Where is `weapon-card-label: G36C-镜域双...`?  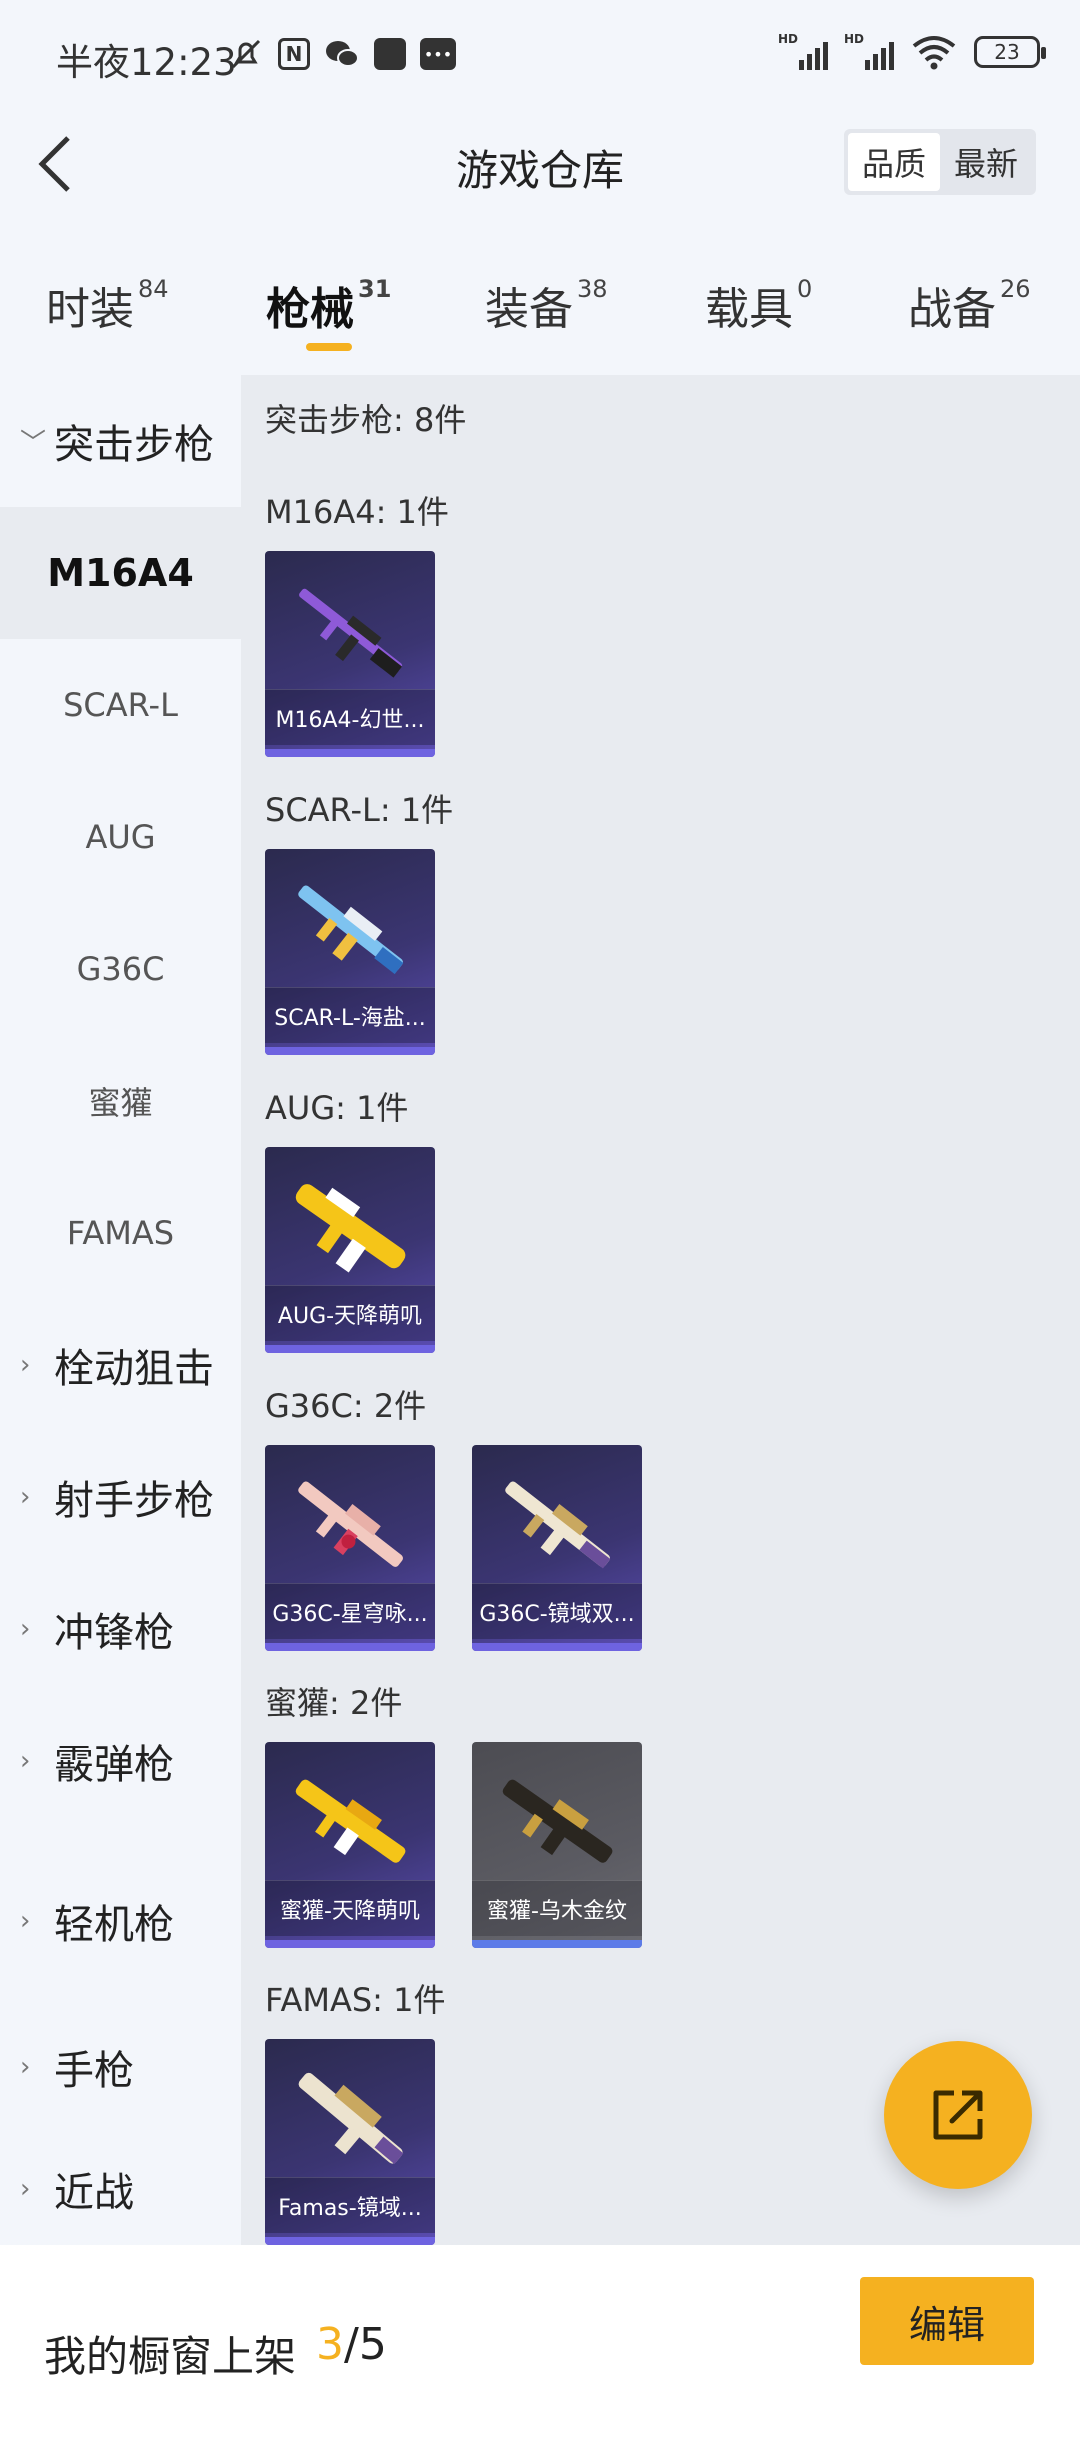 weapon-card-label: G36C-镜域双... is located at coordinates (557, 1611).